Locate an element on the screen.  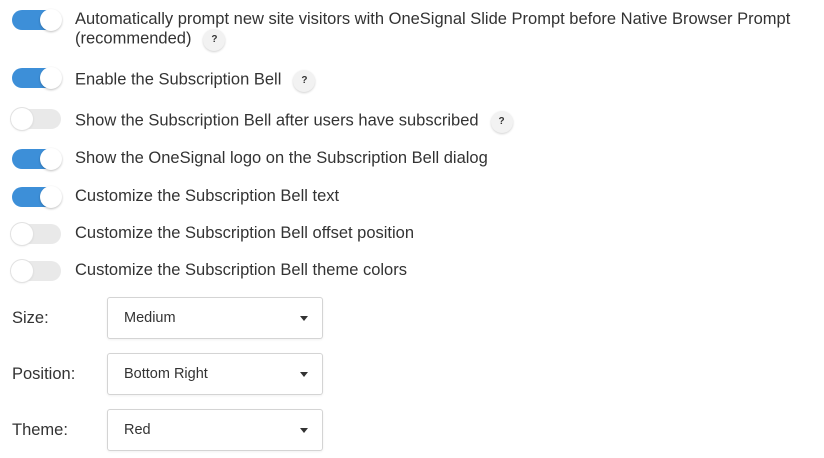
customize-offset-toggle is located at coordinates (36, 234).